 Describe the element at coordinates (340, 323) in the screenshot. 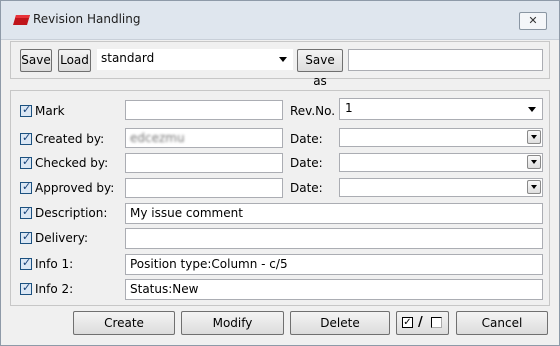

I see `delete-button: Delete` at that location.